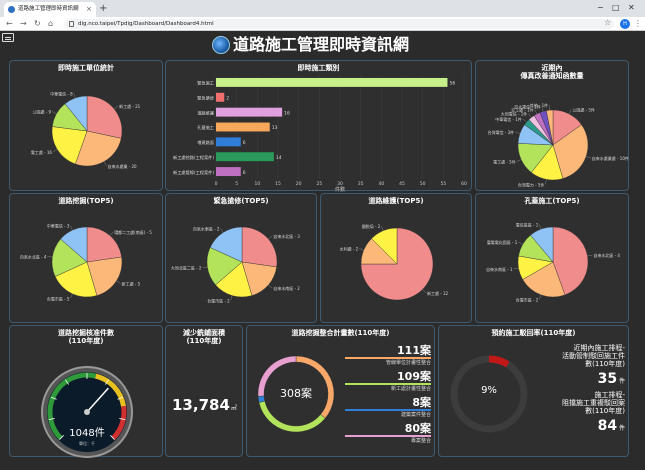  I want to click on x-tick-label: 40, so click(381, 184).